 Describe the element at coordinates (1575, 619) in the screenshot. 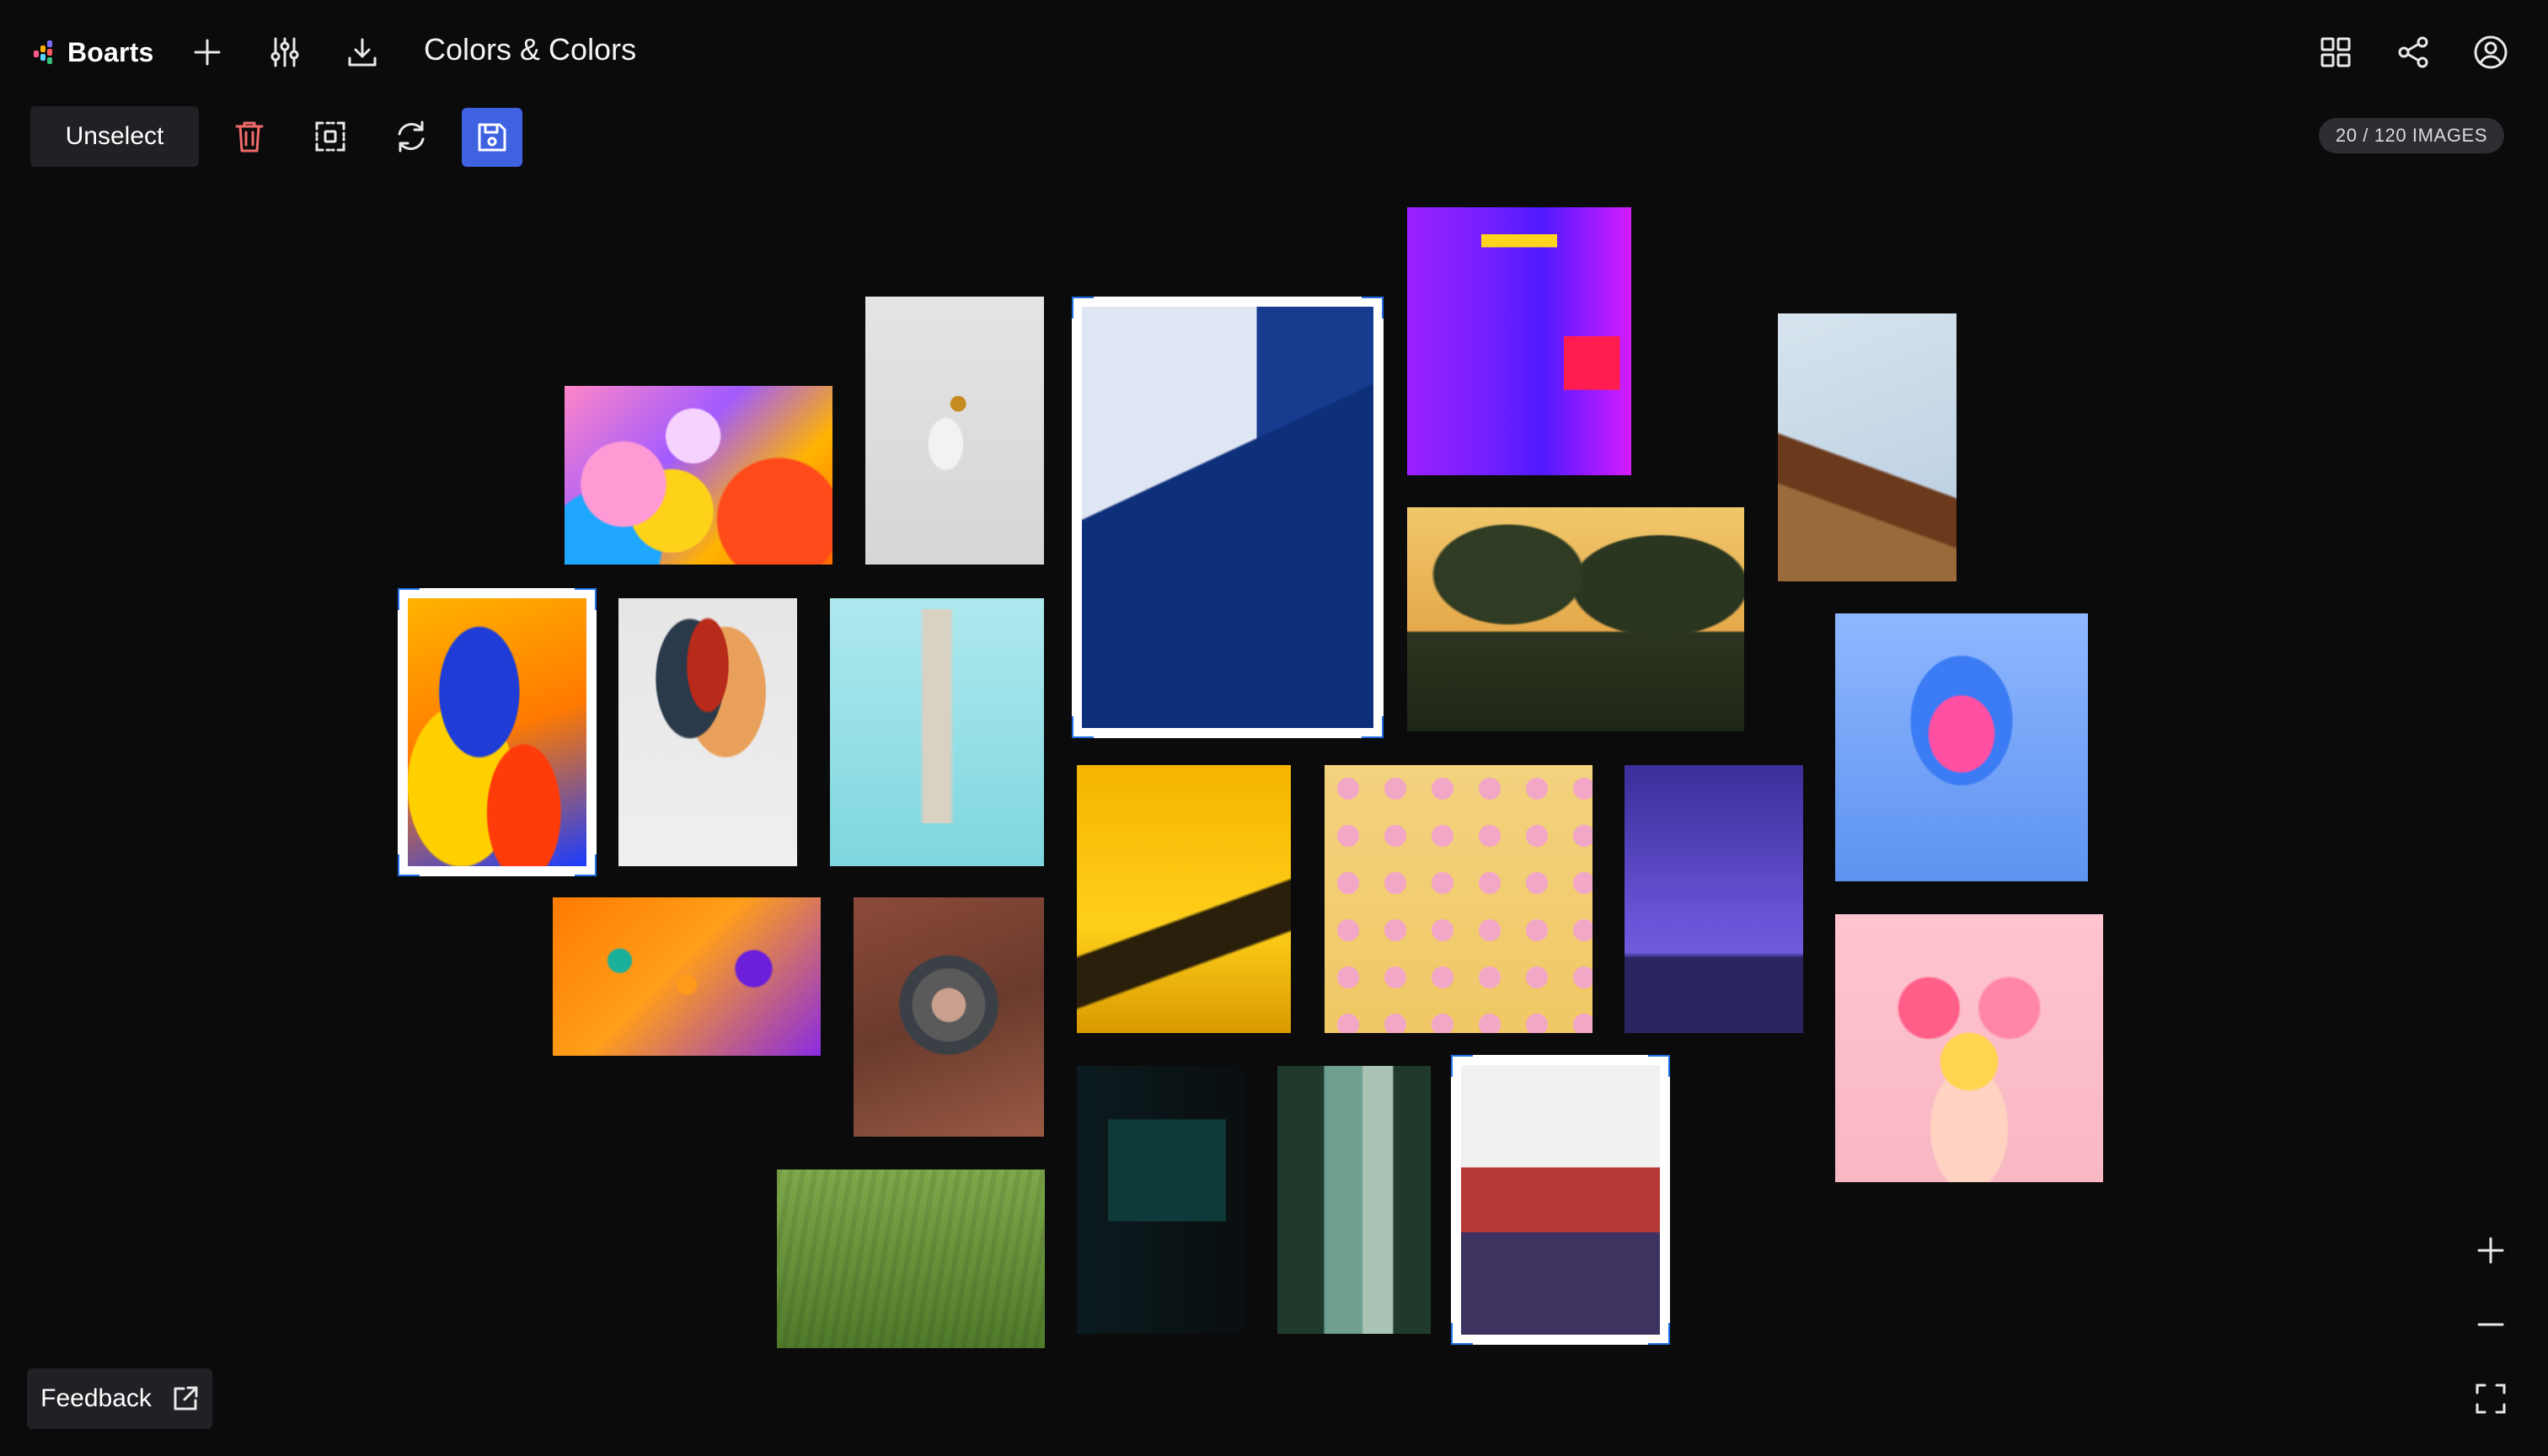

I see `image-supertrees` at that location.